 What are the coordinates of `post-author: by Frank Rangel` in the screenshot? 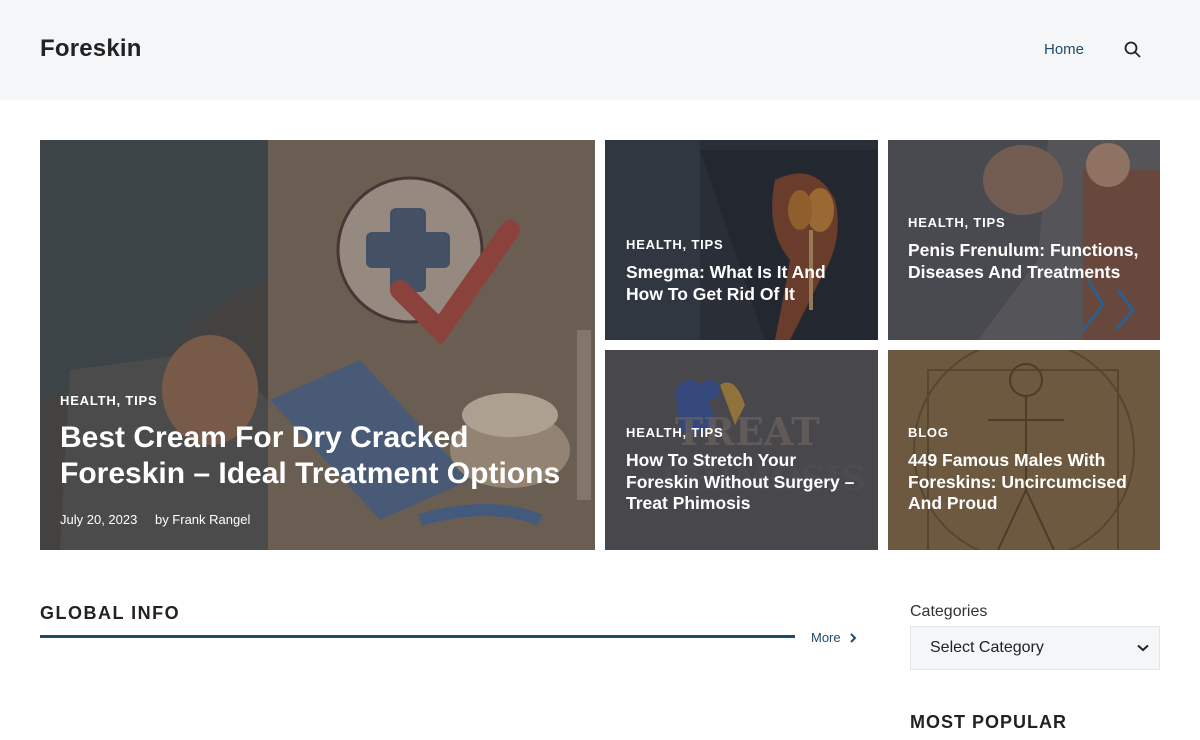 It's located at (202, 519).